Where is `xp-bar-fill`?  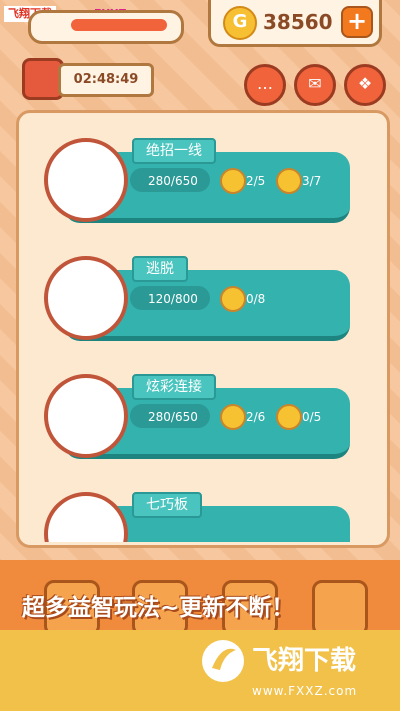
xp-bar-fill is located at coordinates (119, 25).